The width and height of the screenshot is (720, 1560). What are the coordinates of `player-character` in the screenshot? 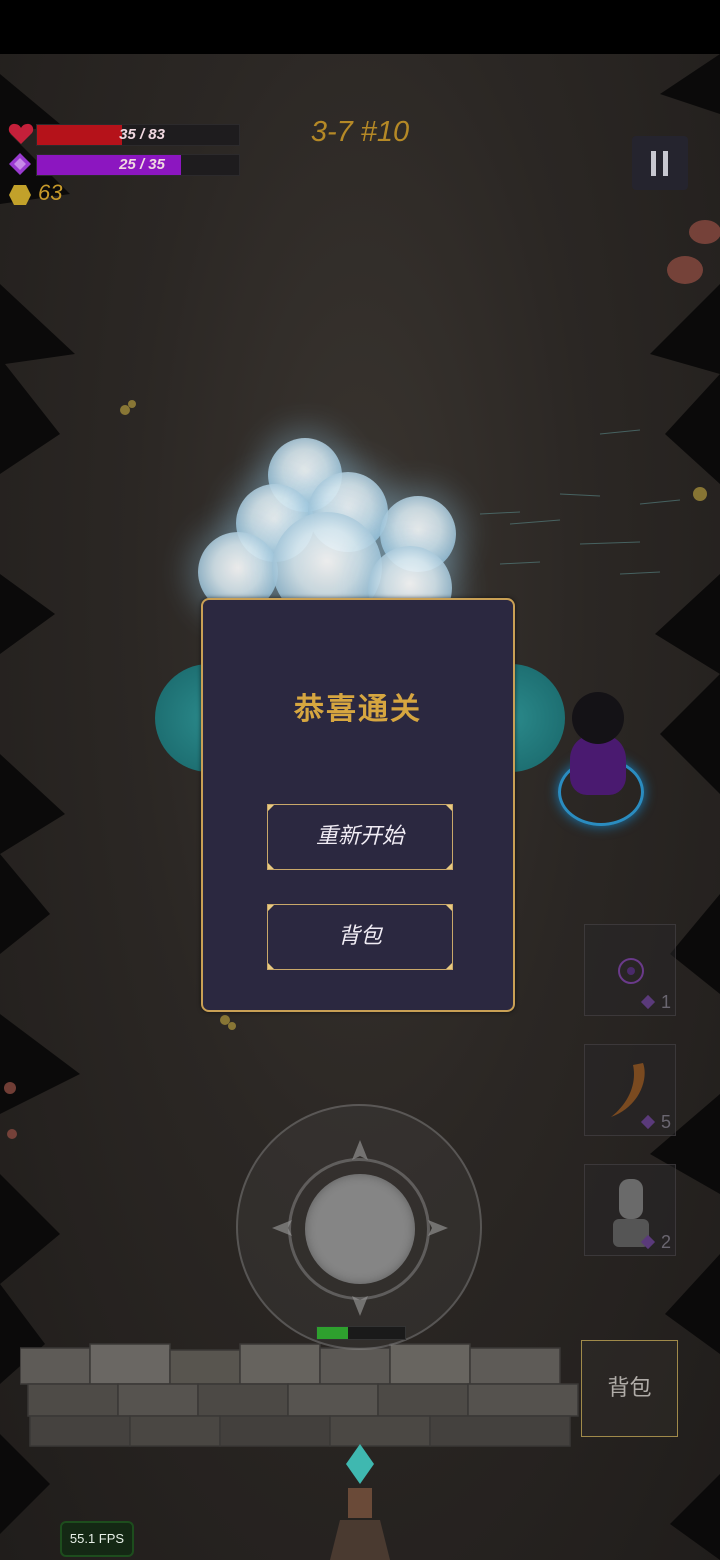 It's located at (598, 765).